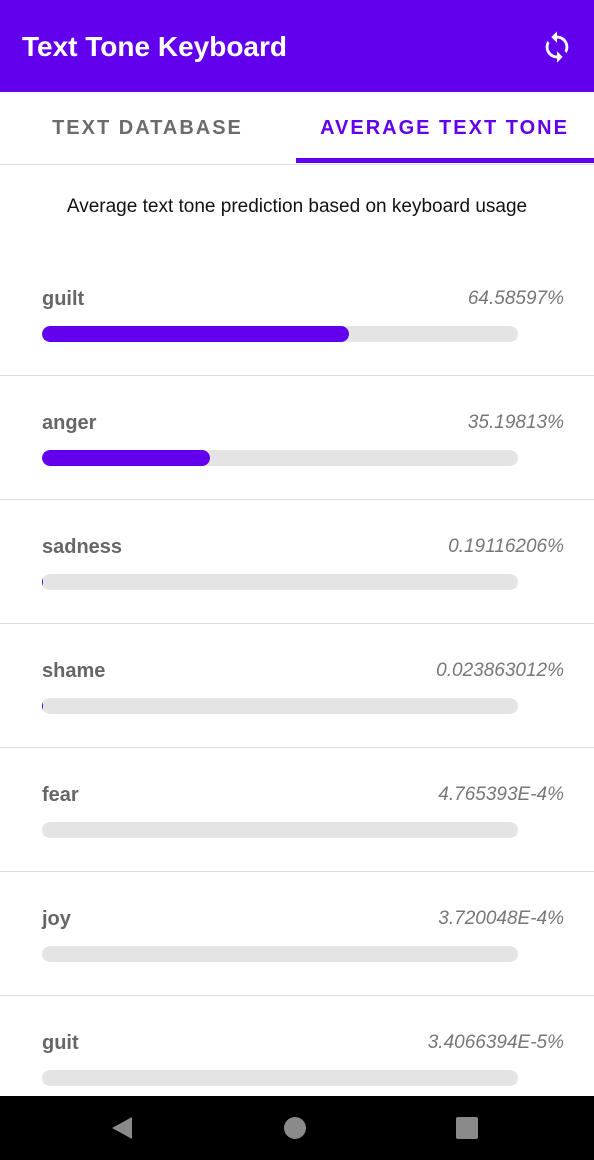 This screenshot has height=1160, width=594. What do you see at coordinates (515, 422) in the screenshot?
I see `tone-value: 35.19813%` at bounding box center [515, 422].